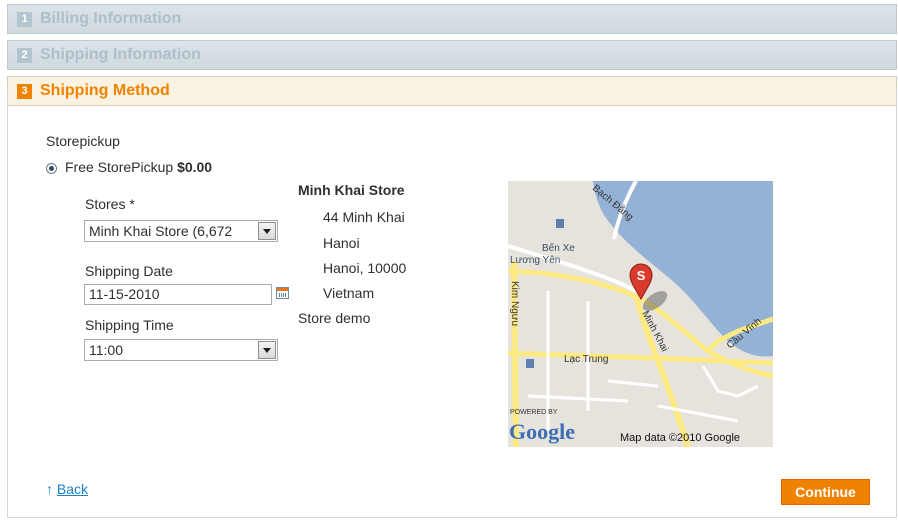 The height and width of the screenshot is (527, 898). I want to click on store-description: Store demo, so click(334, 318).